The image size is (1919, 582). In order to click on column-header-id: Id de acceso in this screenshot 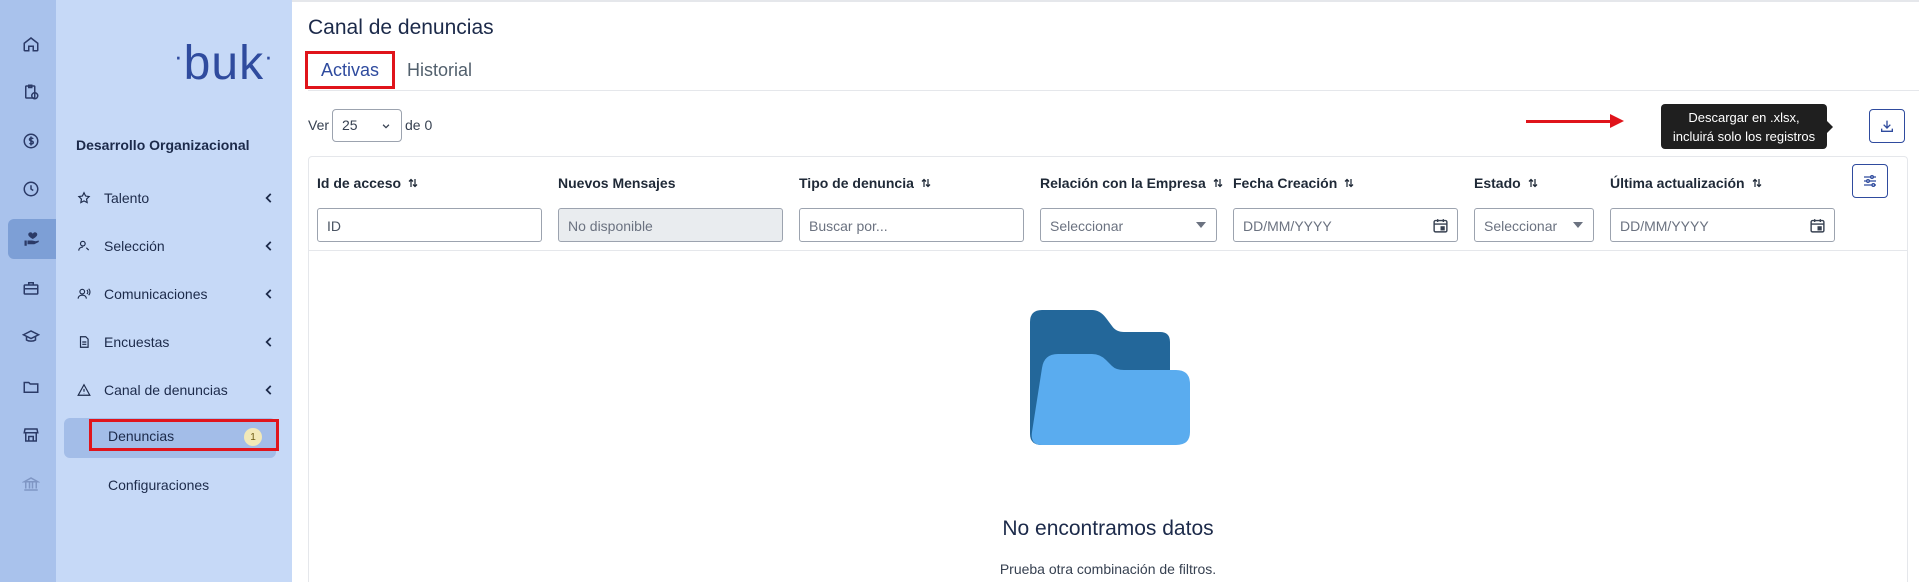, I will do `click(368, 183)`.